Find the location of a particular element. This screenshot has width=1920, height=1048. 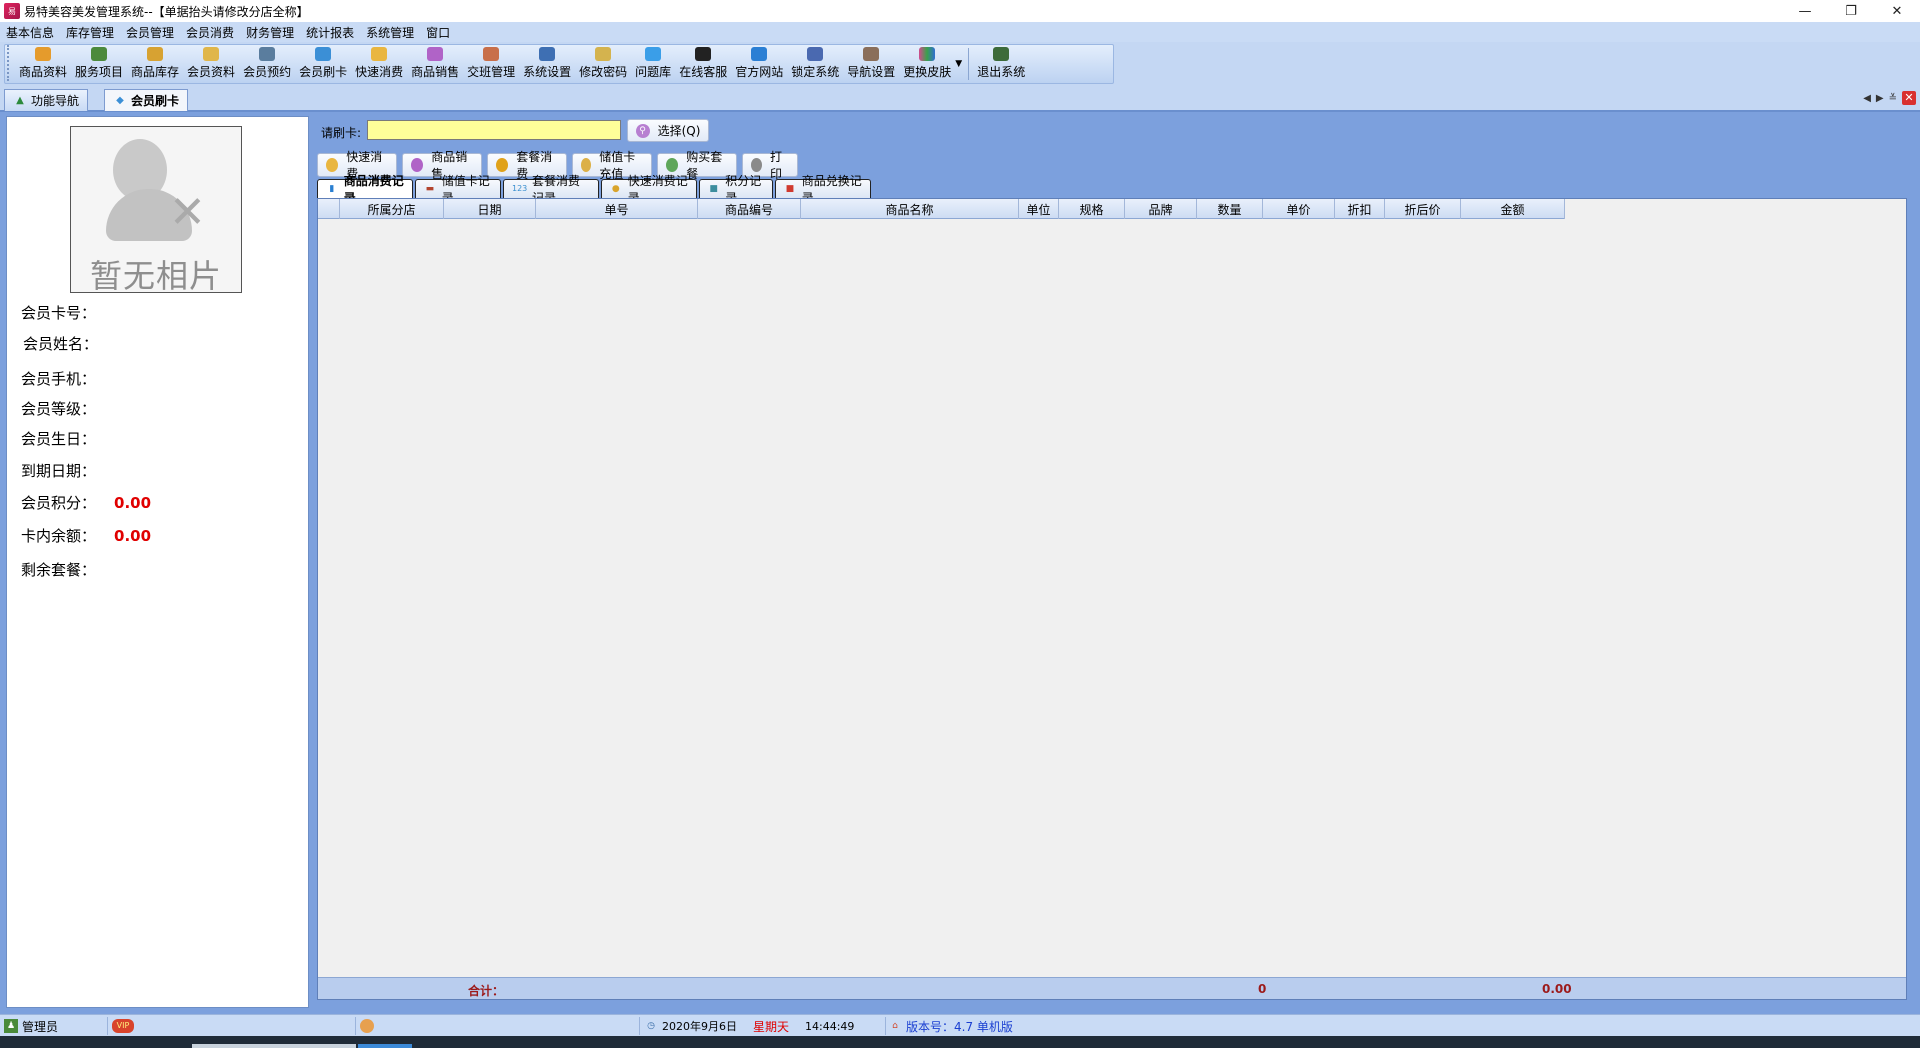

field-label: 会员手机： is located at coordinates (59, 379).